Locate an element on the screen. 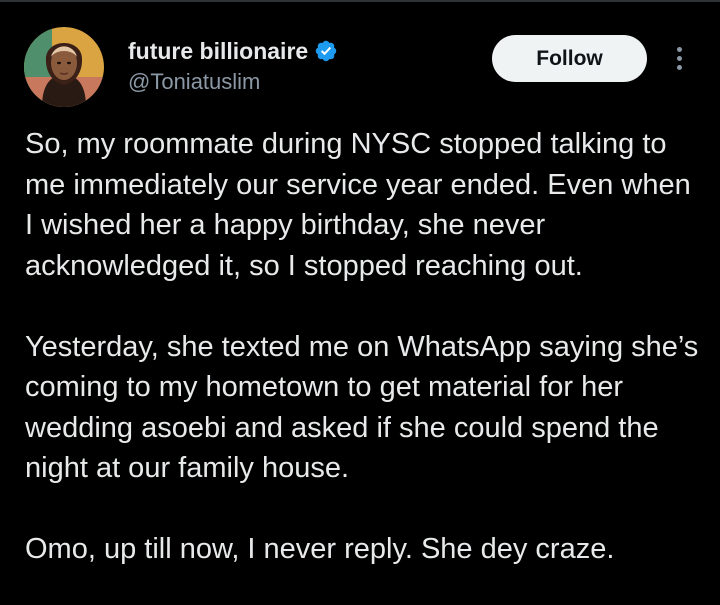  user-info: future billionaire @Toniatuslim is located at coordinates (233, 65).